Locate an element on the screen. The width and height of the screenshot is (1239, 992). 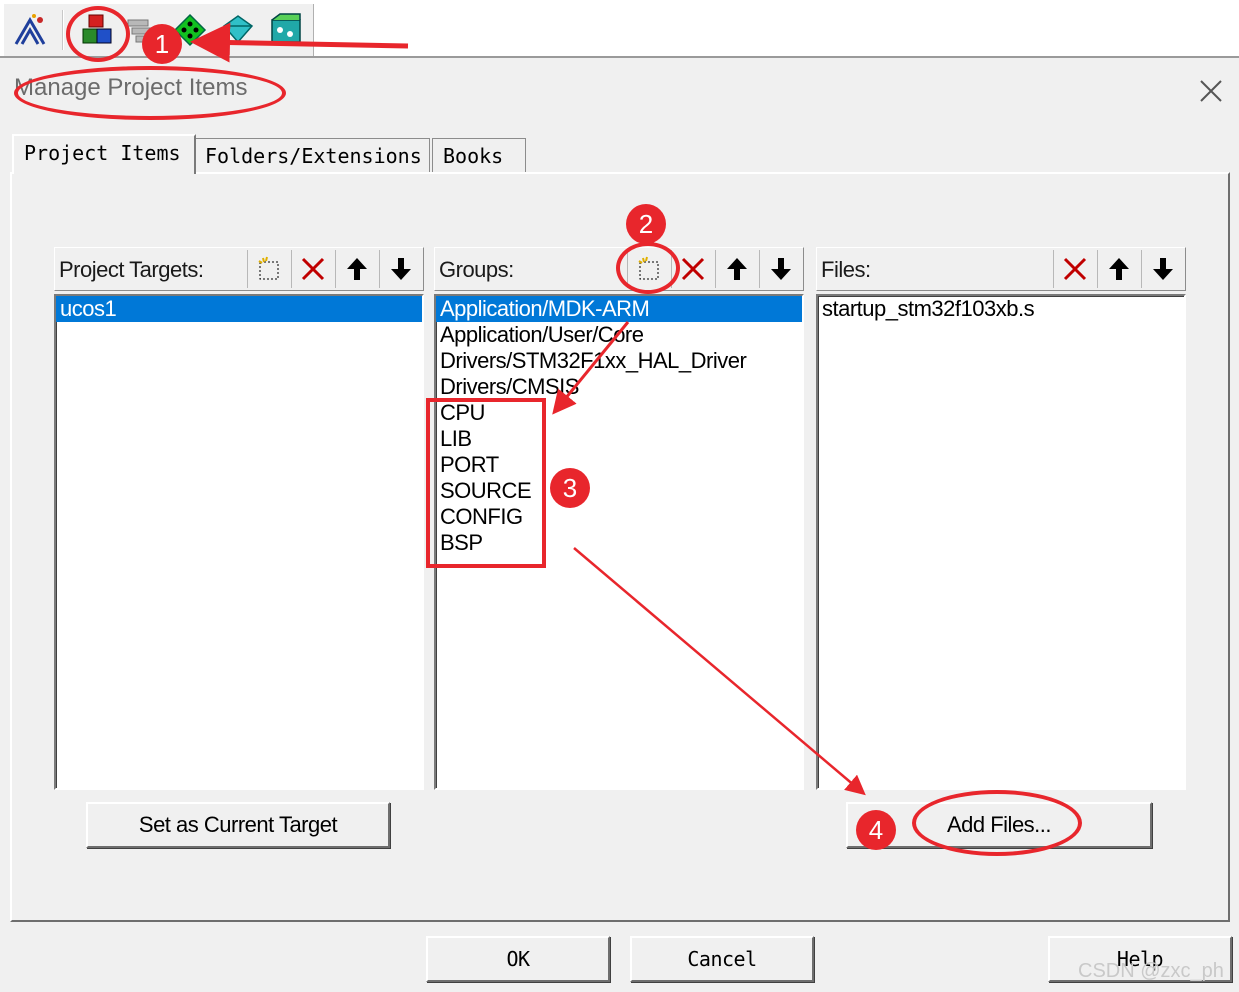
move-target-up-button is located at coordinates (356, 269).